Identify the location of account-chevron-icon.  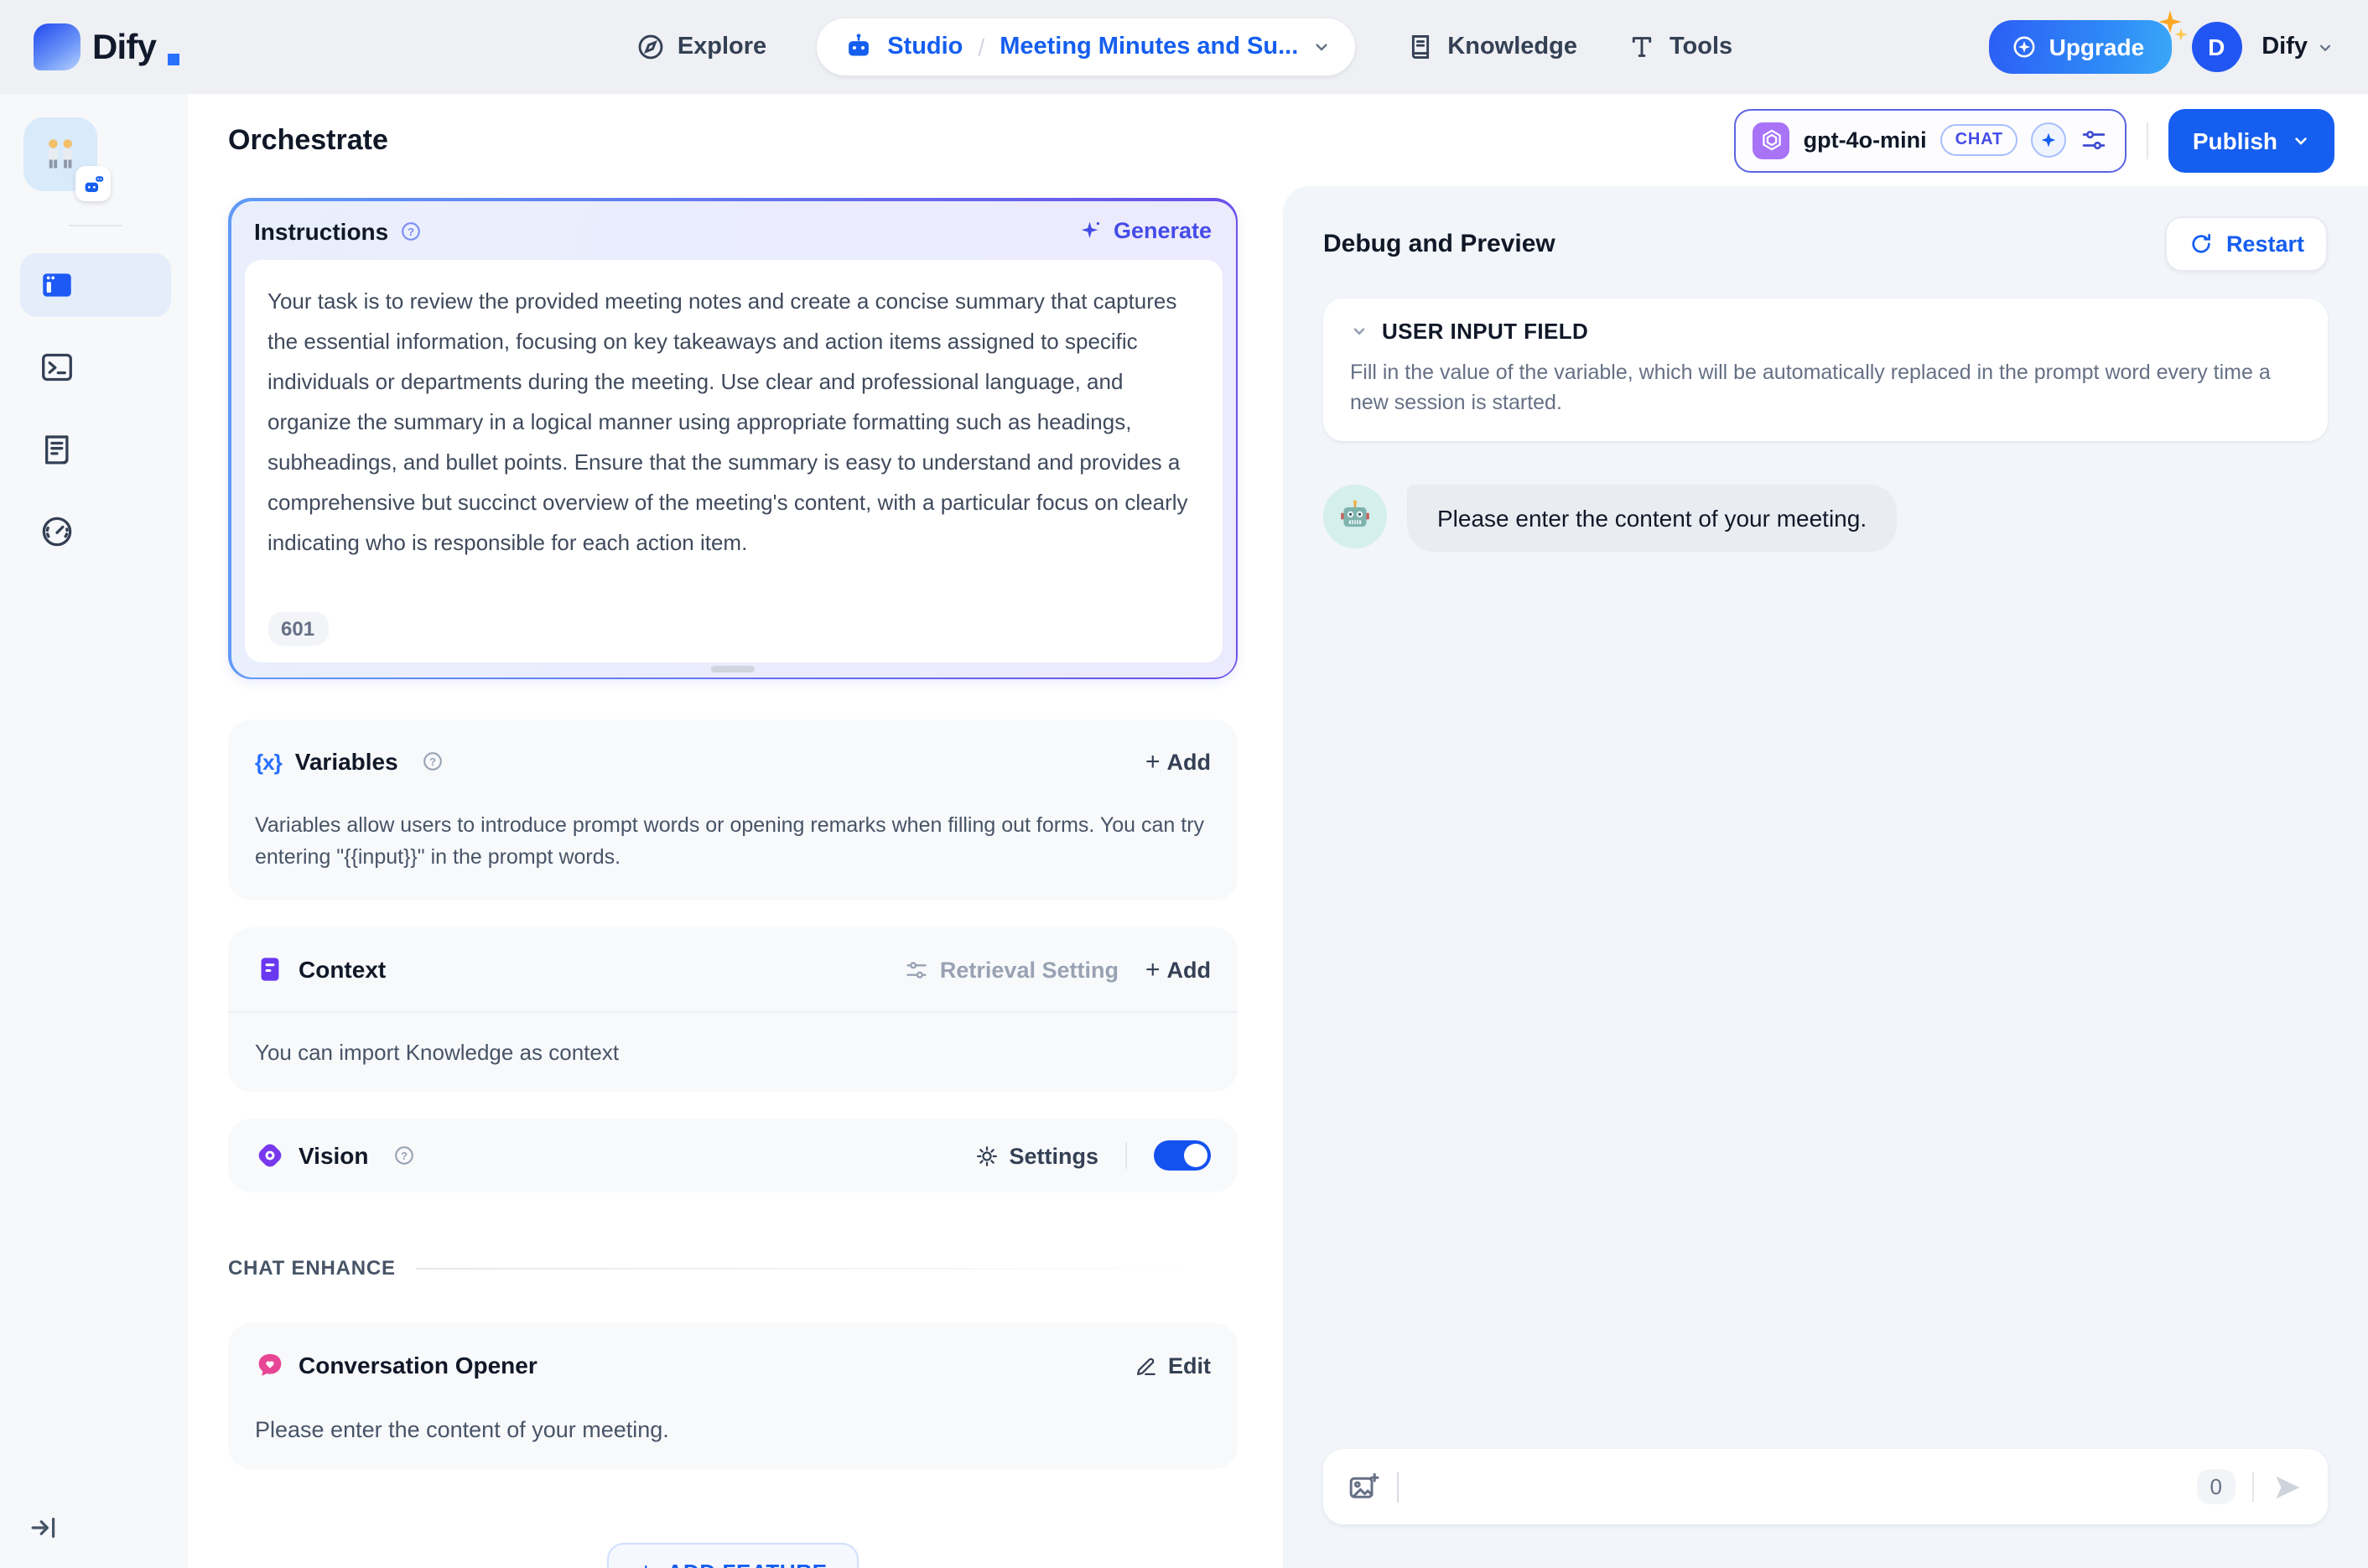
(2325, 47).